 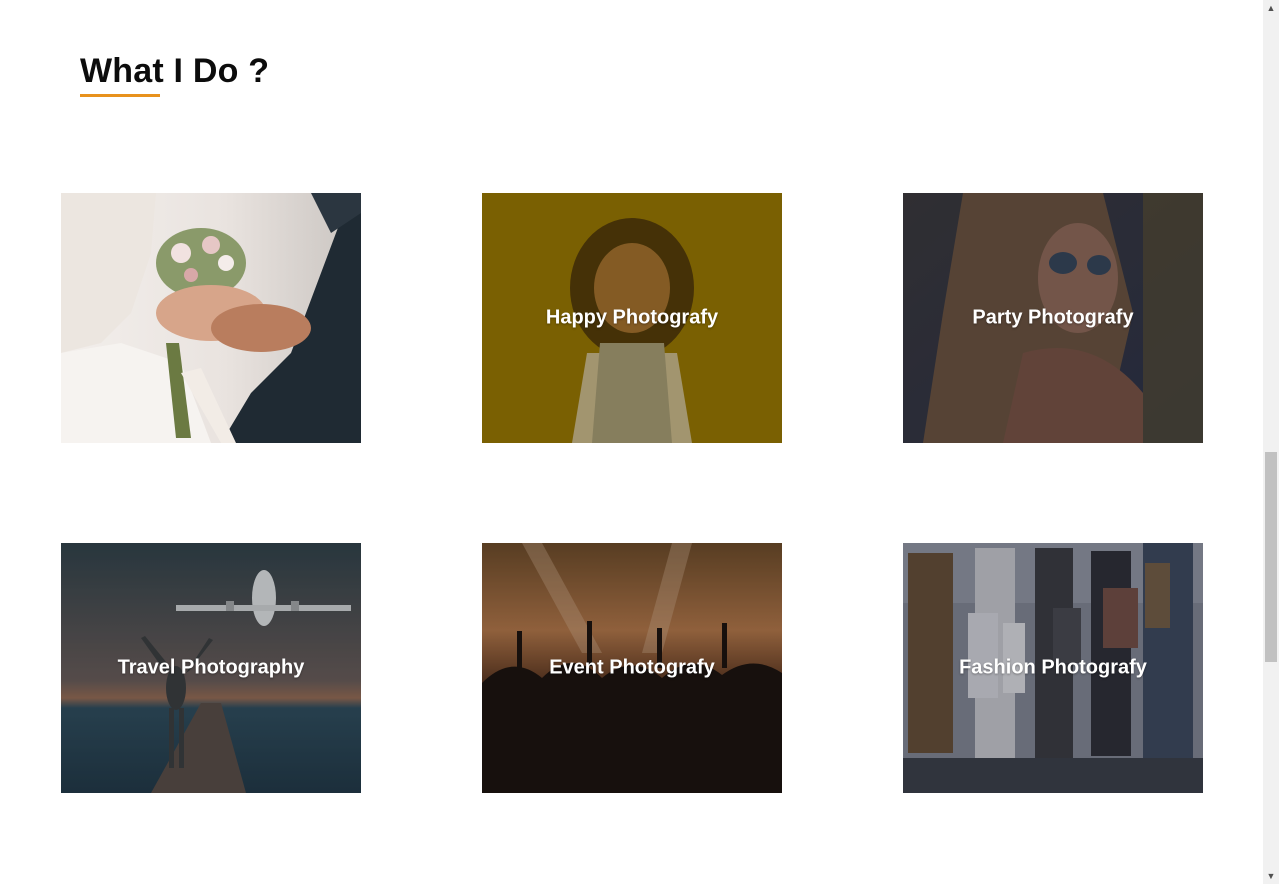 I want to click on section-title: What I Do ?, so click(x=175, y=71).